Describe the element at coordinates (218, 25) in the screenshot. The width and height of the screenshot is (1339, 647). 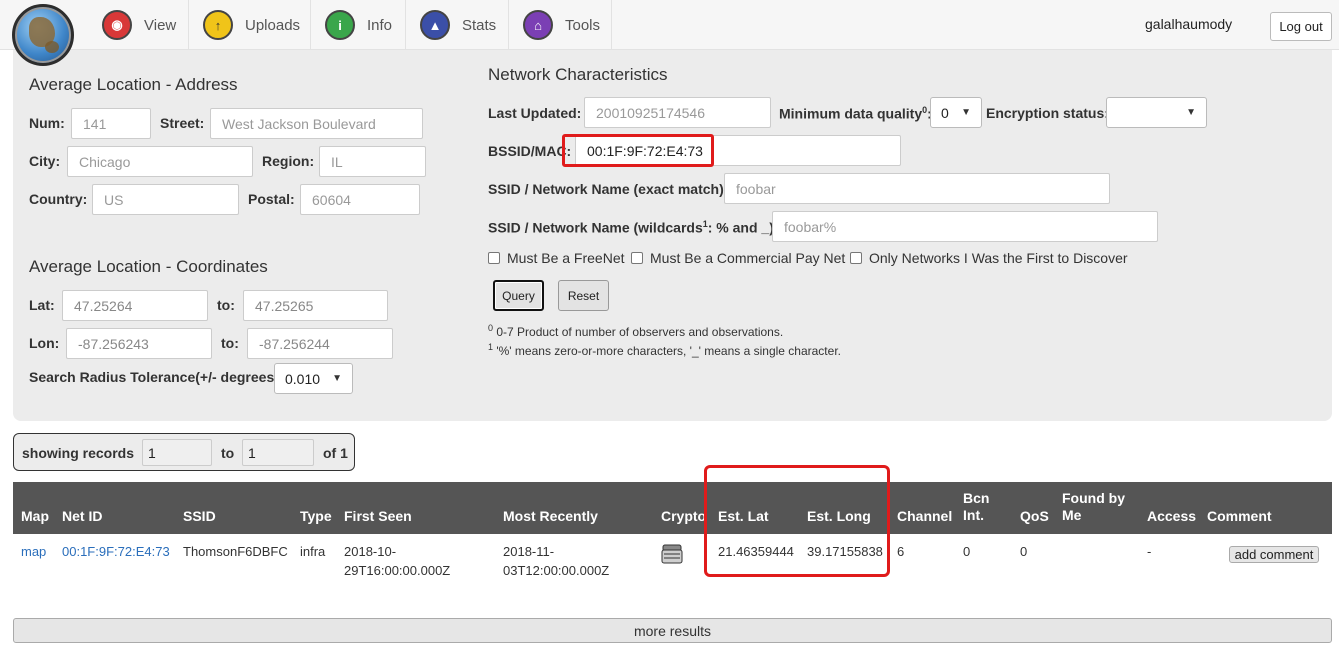
I see `upload-icon: ↑` at that location.